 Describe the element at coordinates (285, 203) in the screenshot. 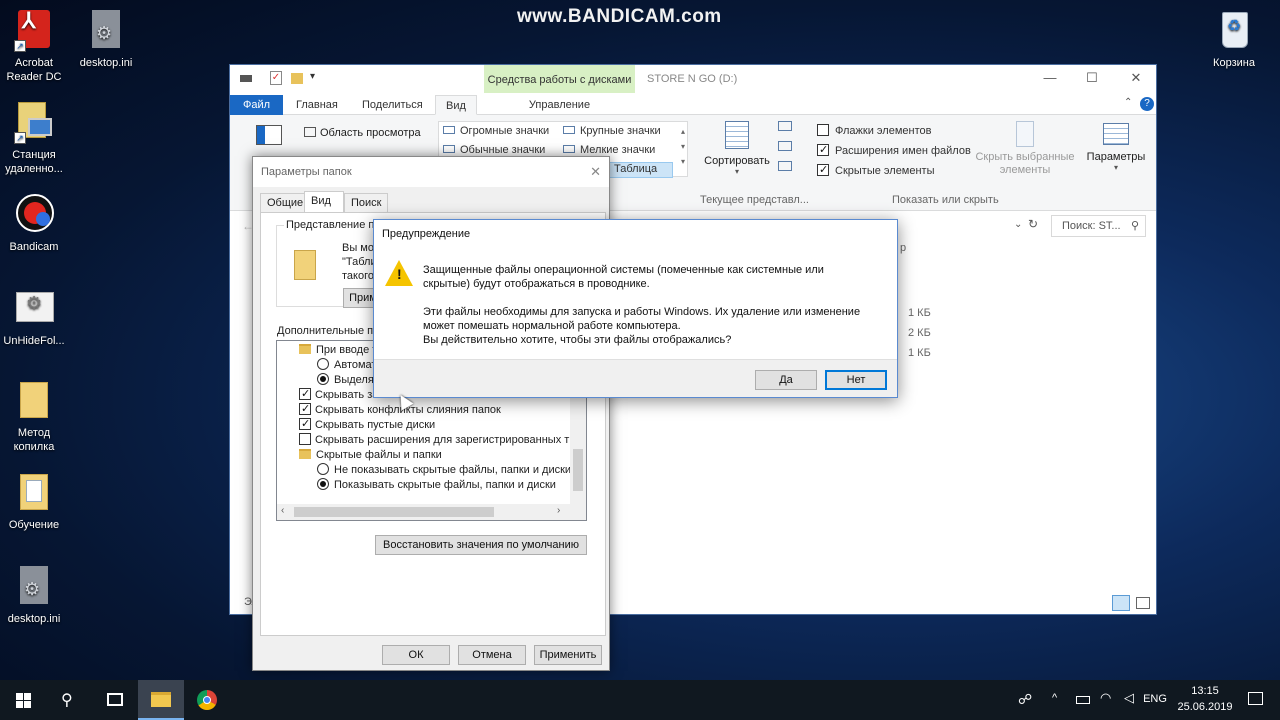

I see `tab-general: Общие` at that location.